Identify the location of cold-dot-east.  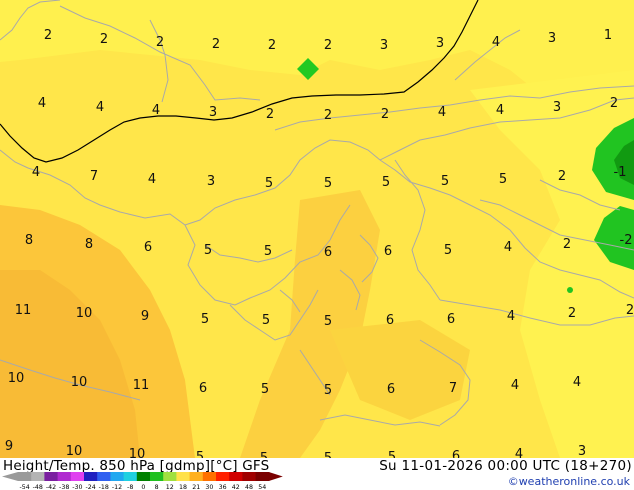
(570, 290).